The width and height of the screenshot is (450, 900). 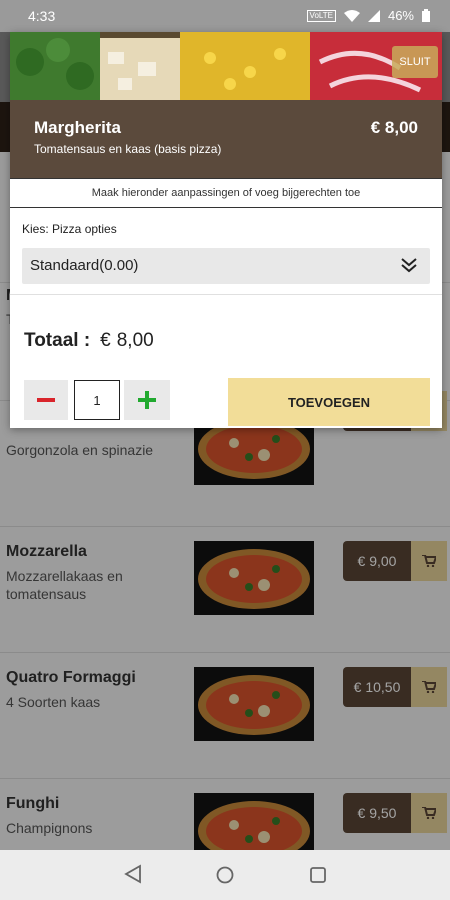 What do you see at coordinates (226, 66) in the screenshot?
I see `product-hero-image: SLUIT` at bounding box center [226, 66].